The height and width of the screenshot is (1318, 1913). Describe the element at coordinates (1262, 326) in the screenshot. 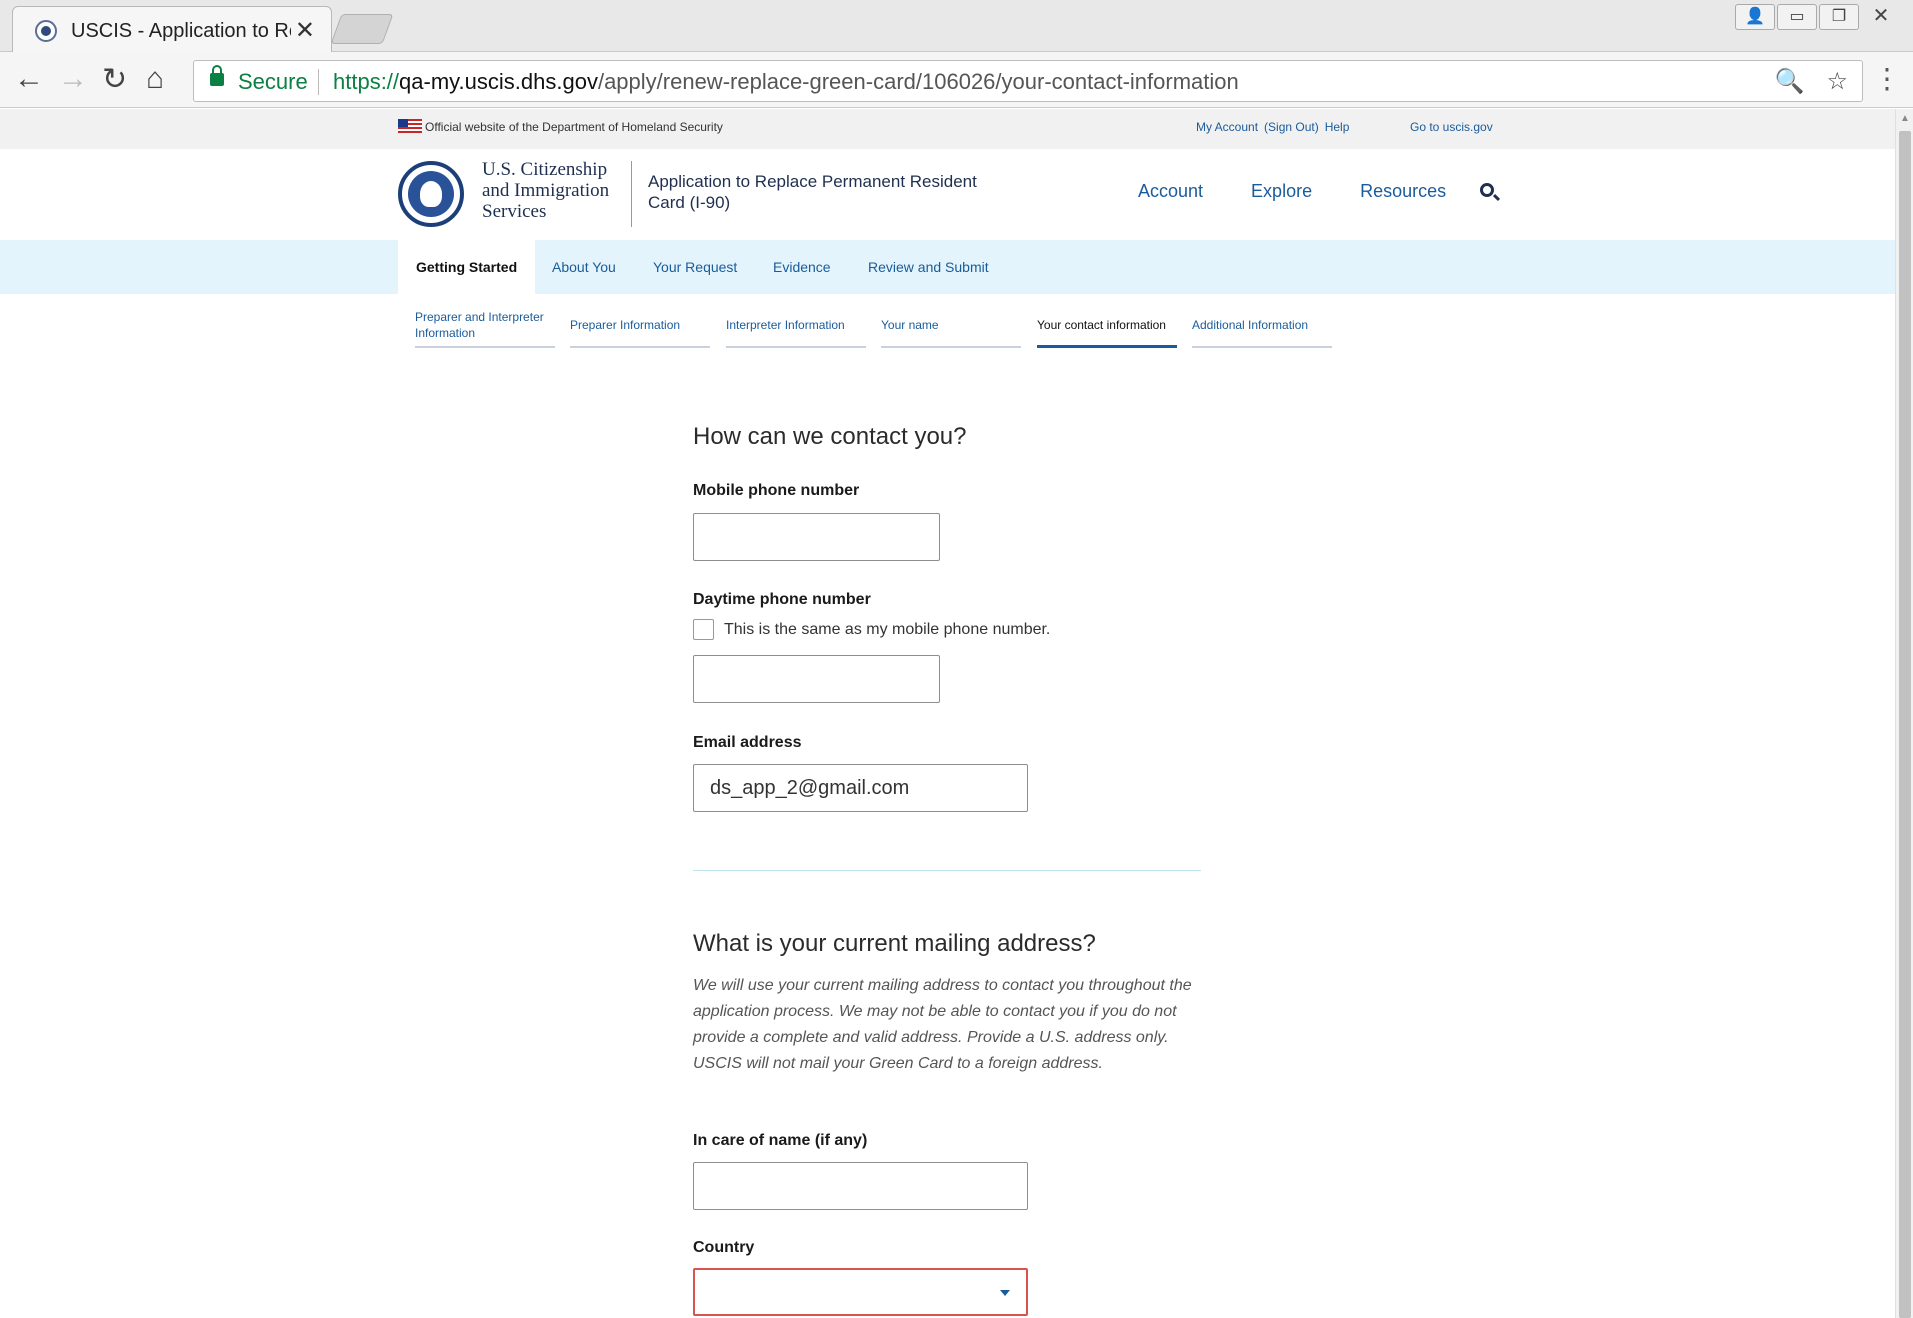

I see `step-additional-information: Additional Information` at that location.